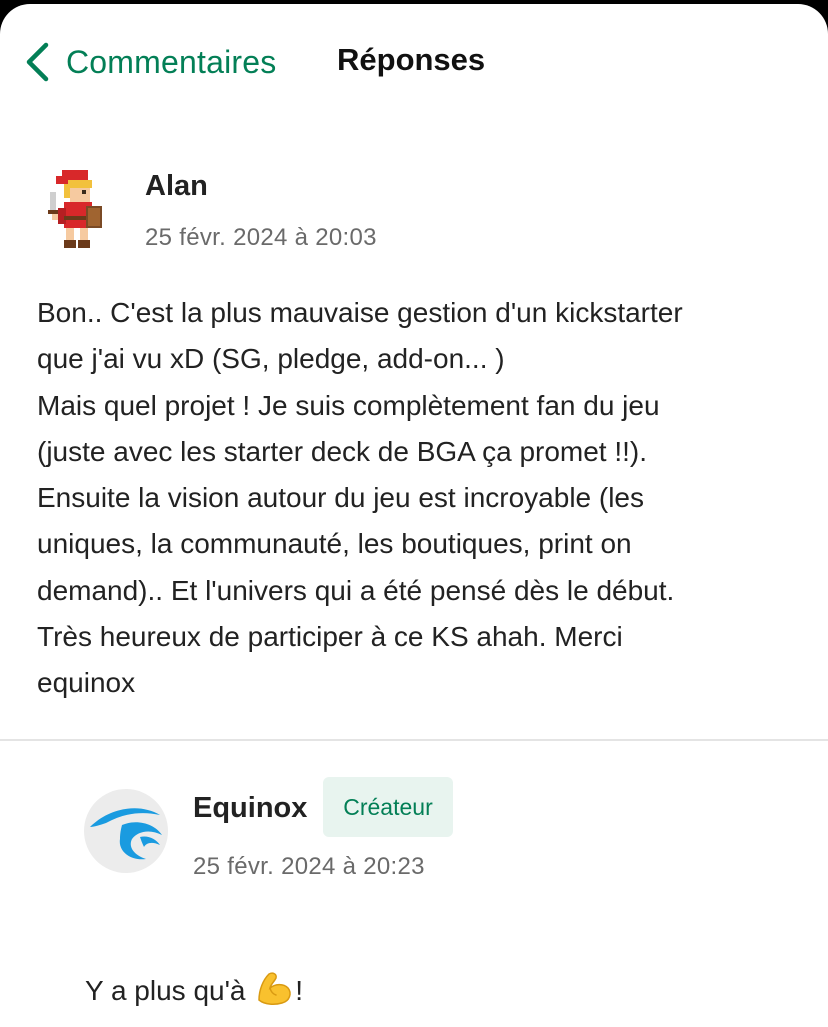 This screenshot has width=828, height=1027. I want to click on reply-text-end: !, so click(299, 991).